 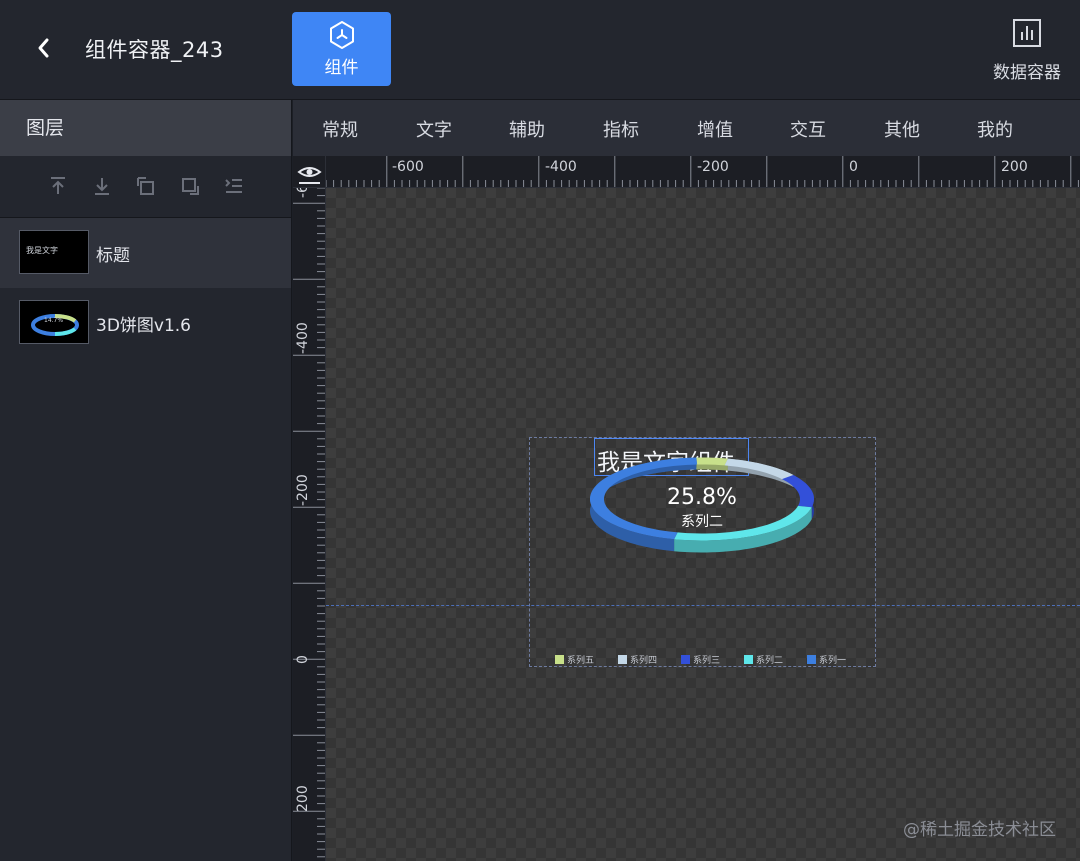 I want to click on page-title: 组件容器_243, so click(x=154, y=50).